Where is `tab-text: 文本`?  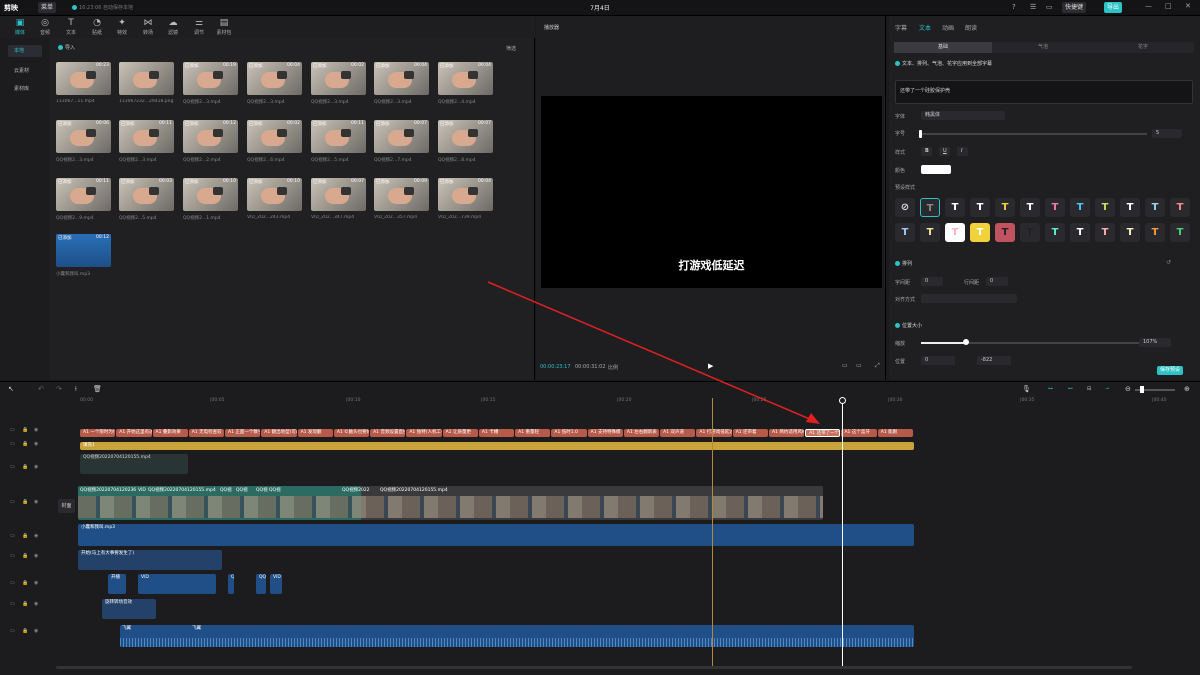 tab-text: 文本 is located at coordinates (925, 27).